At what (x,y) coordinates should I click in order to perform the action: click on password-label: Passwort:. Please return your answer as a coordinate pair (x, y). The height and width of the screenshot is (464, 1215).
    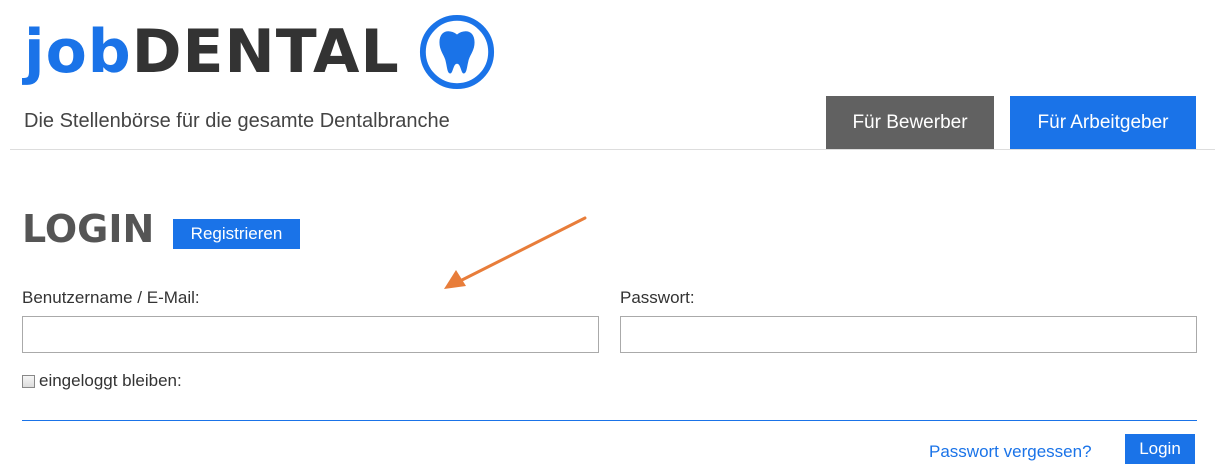
    Looking at the image, I should click on (657, 297).